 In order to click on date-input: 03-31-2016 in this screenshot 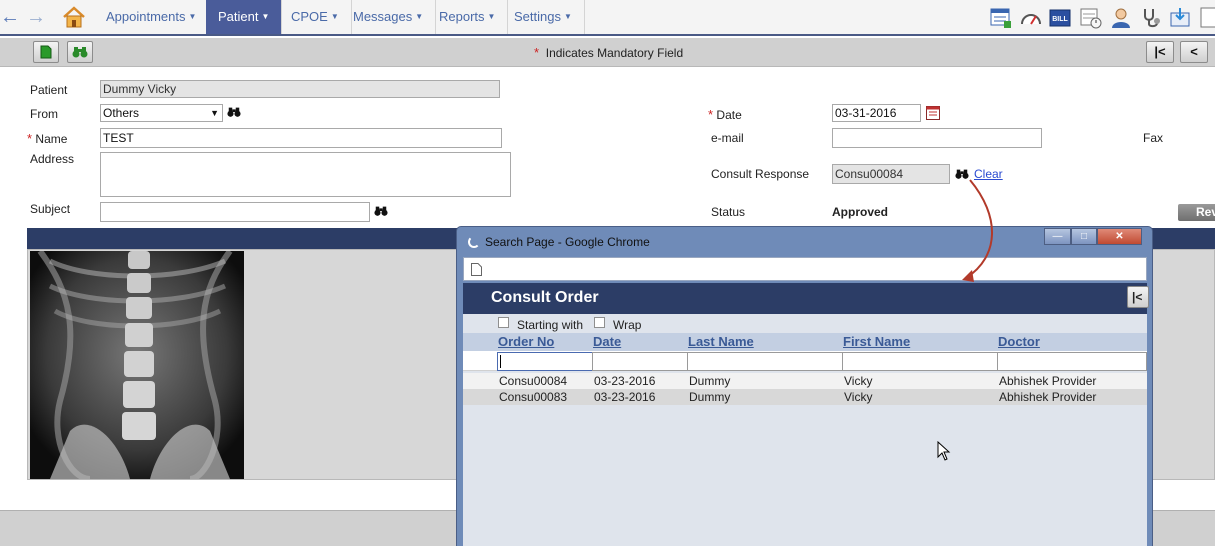, I will do `click(876, 113)`.